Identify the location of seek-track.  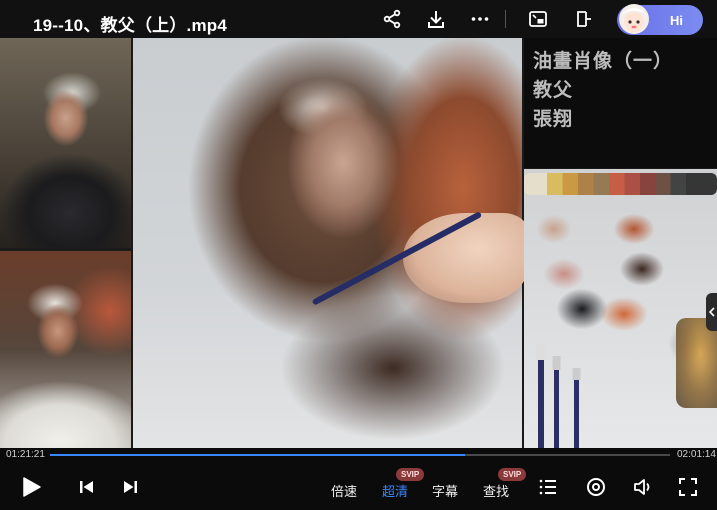
(360, 455).